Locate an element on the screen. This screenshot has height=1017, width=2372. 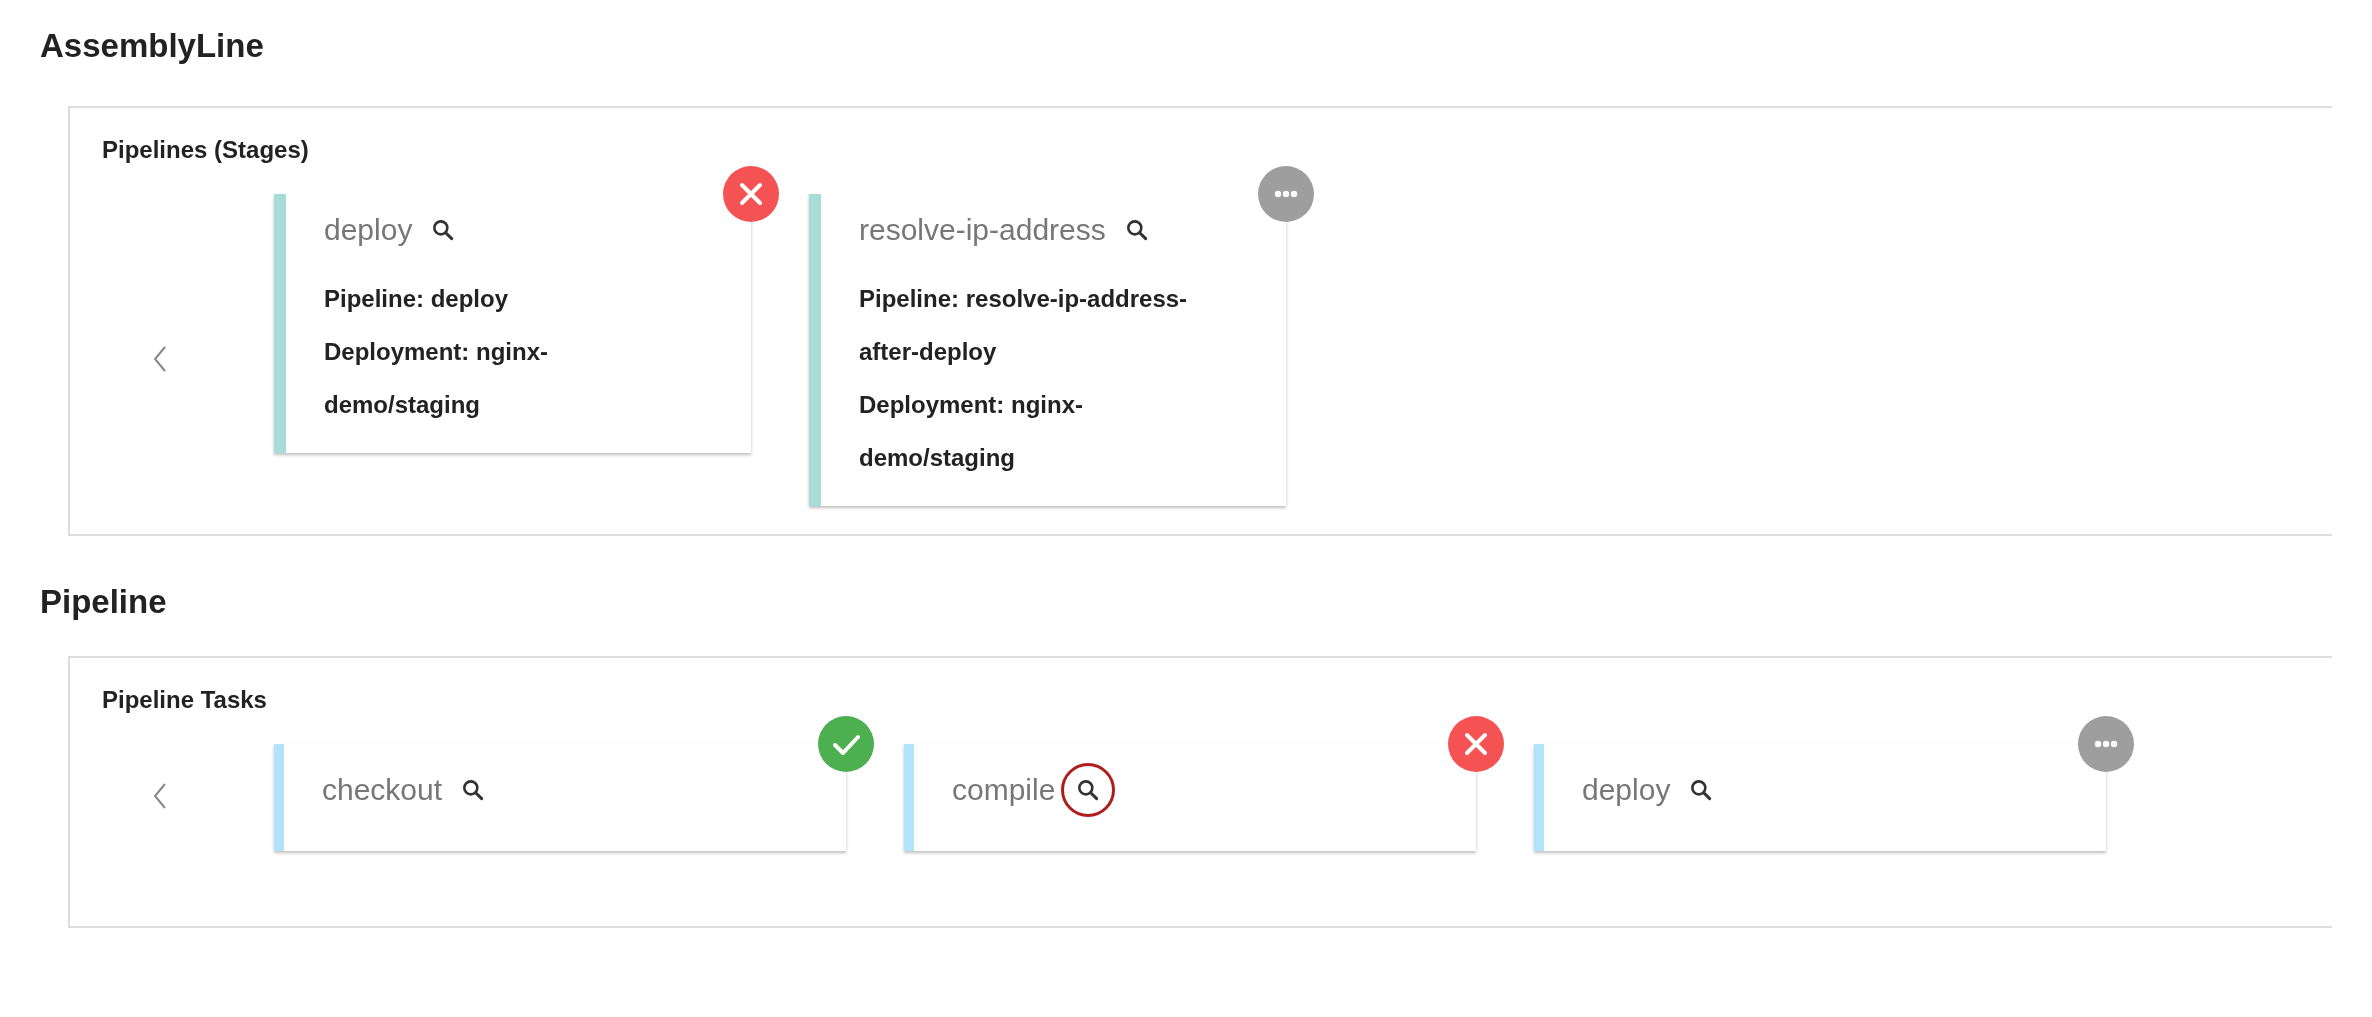
panel-title: Pipeline Tasks is located at coordinates (185, 700).